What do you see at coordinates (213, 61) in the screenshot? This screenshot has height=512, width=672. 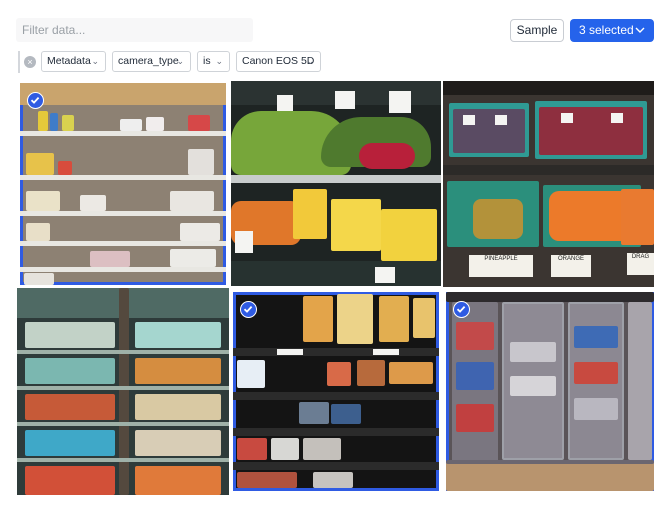 I see `filter-operator-select: is ⌄` at bounding box center [213, 61].